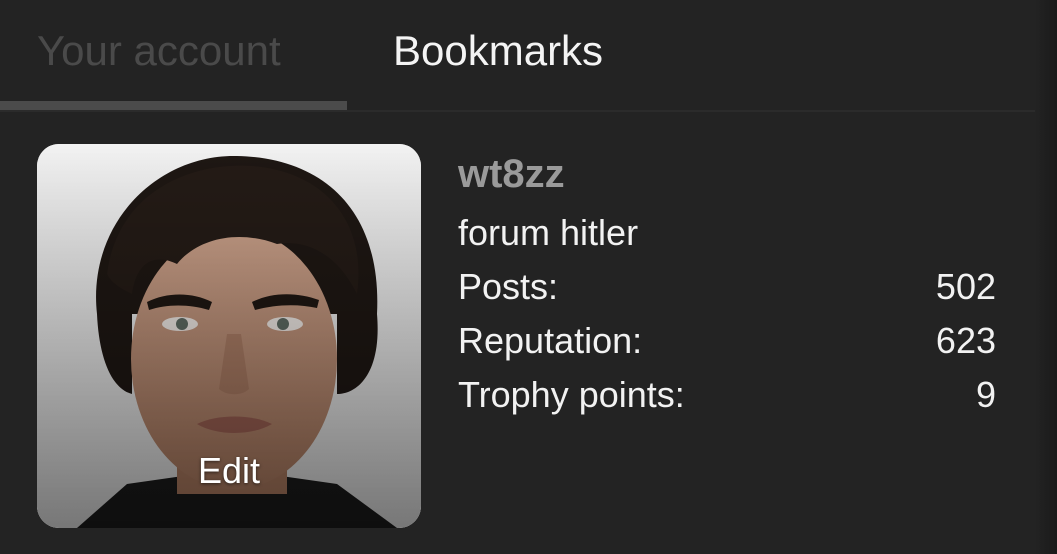 The height and width of the screenshot is (554, 1057). Describe the element at coordinates (728, 395) in the screenshot. I see `stat-row-trophy-points: Trophy points: 9` at that location.